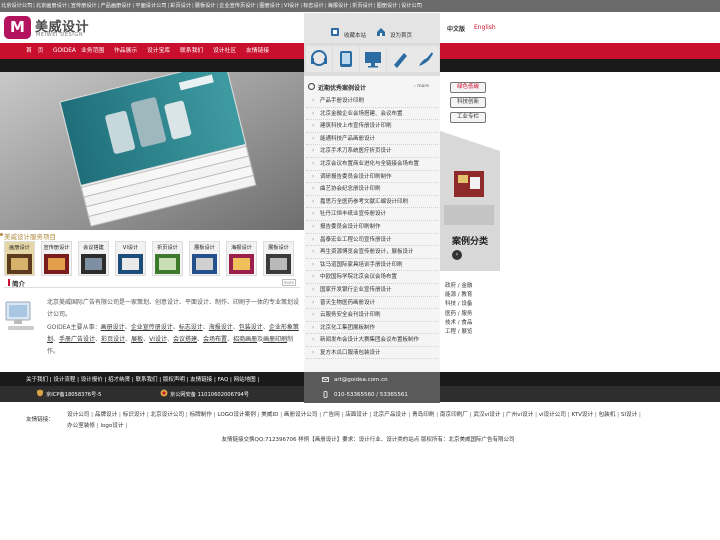 The image size is (720, 540). I want to click on case-list-item: 牡丹江恒丰纸业宣传册设计, so click(372, 214).